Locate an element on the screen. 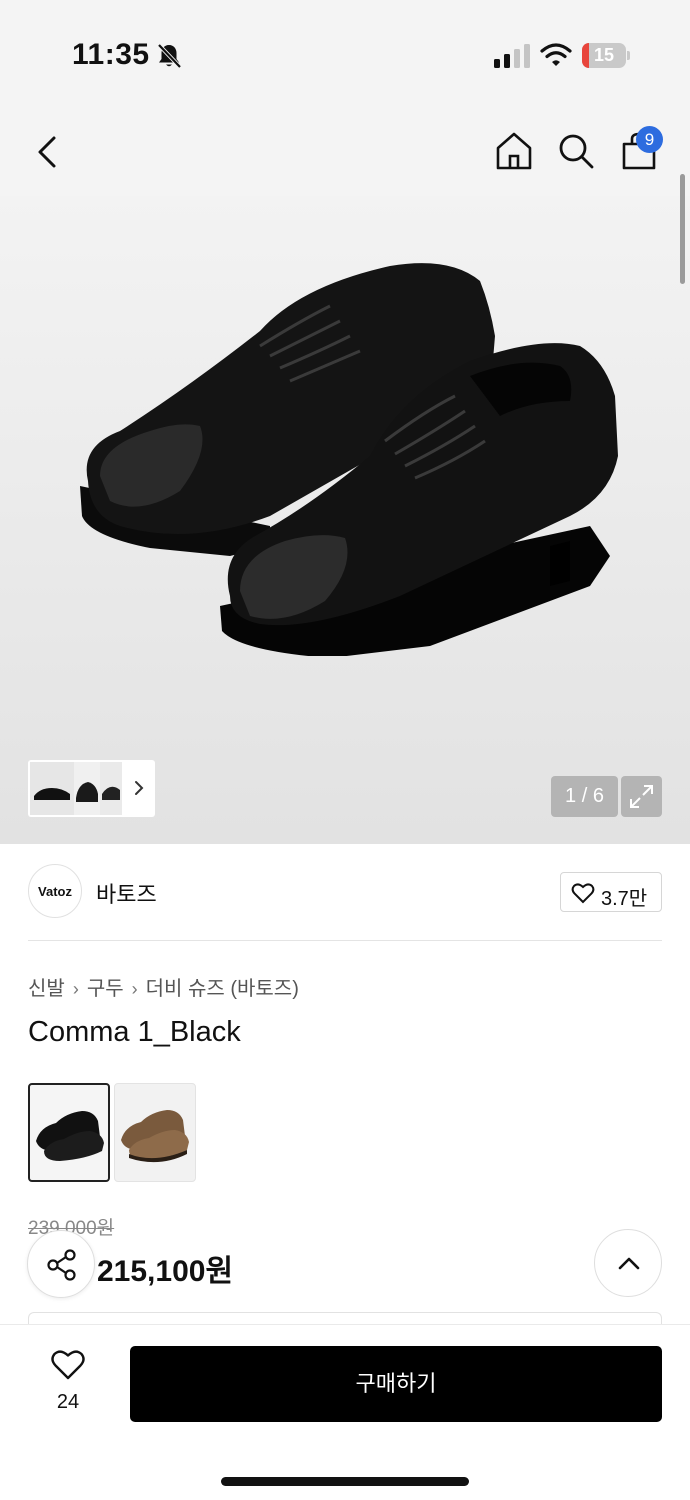 The image size is (690, 1500). chevron-up-icon is located at coordinates (629, 1263).